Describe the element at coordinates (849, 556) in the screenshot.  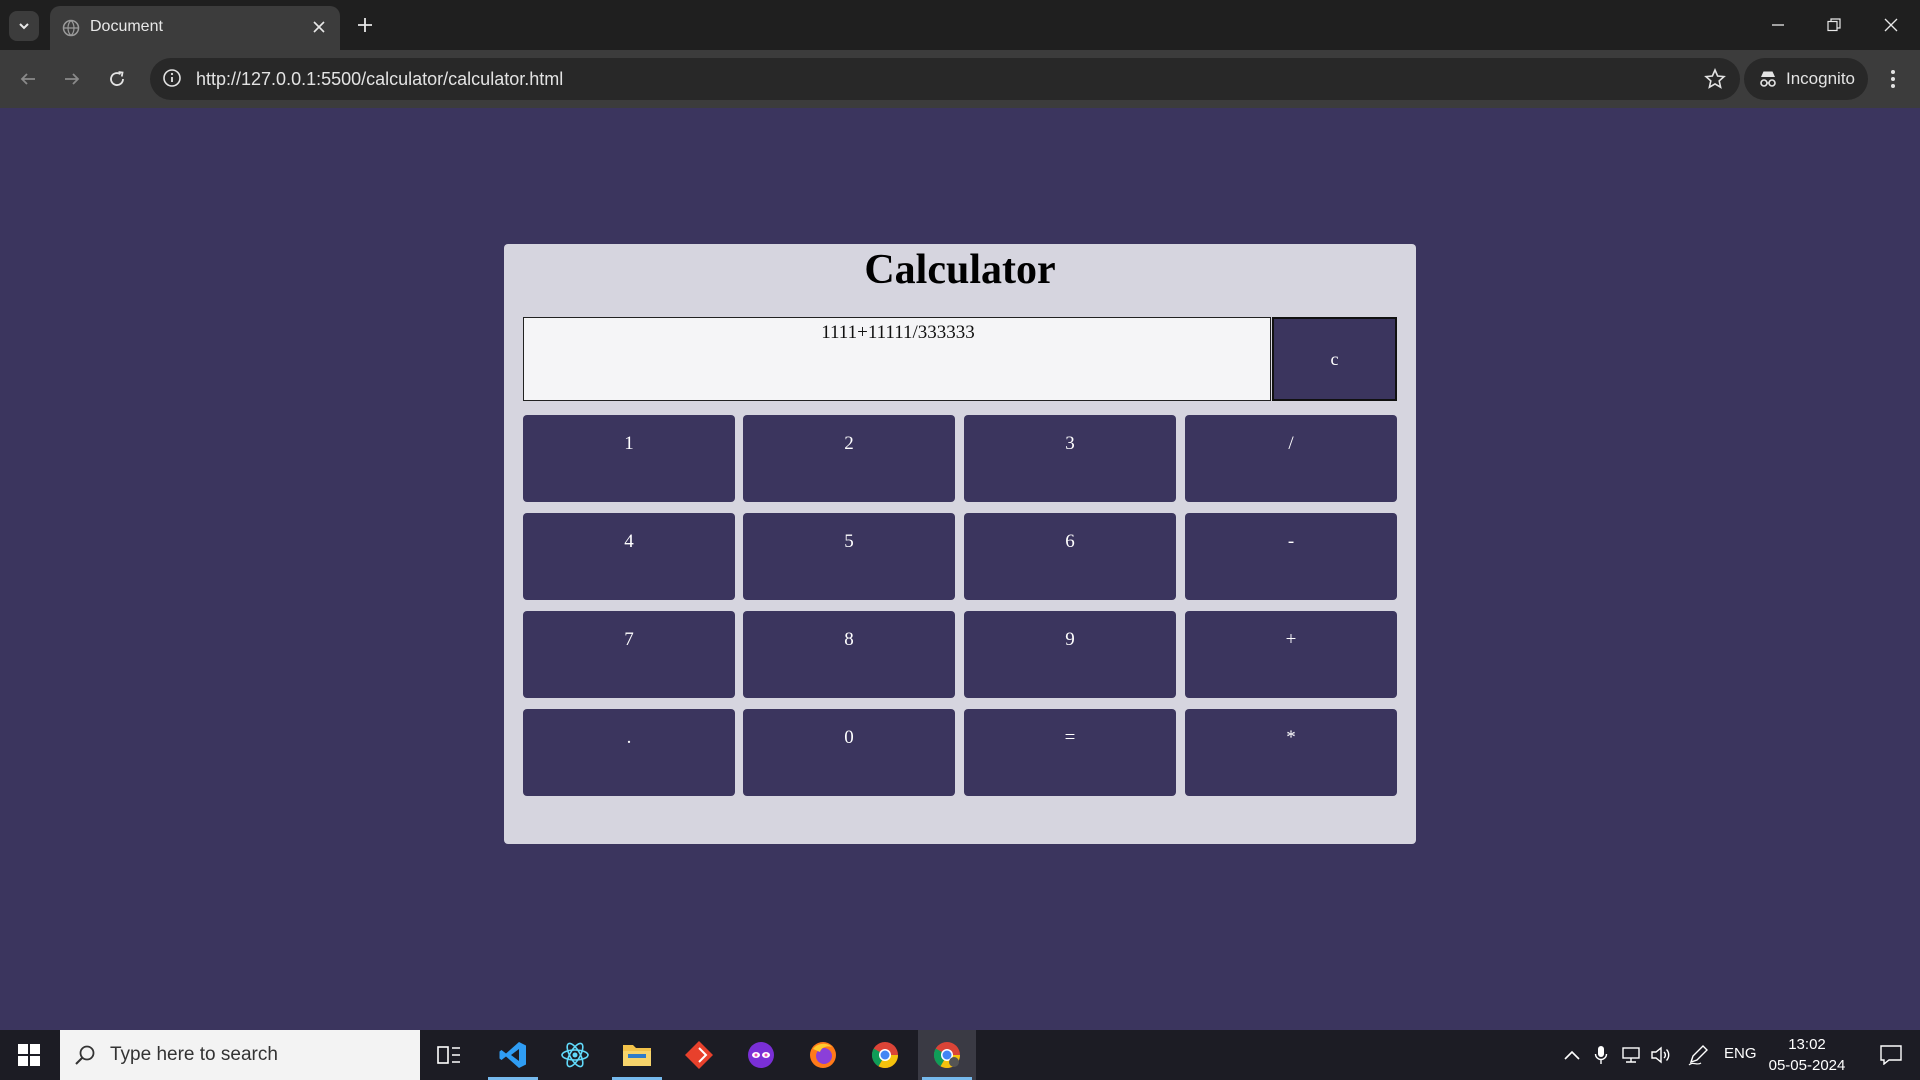
I see `key-5: 5` at that location.